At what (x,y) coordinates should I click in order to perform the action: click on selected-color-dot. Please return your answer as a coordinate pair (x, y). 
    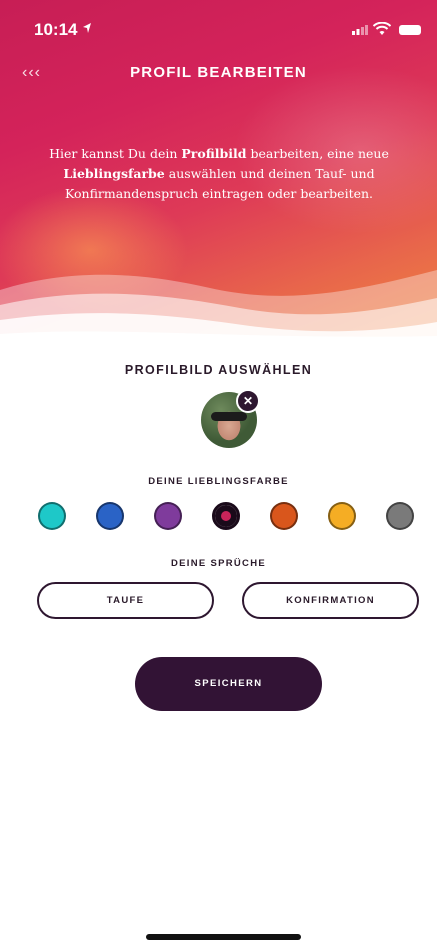
    Looking at the image, I should click on (226, 516).